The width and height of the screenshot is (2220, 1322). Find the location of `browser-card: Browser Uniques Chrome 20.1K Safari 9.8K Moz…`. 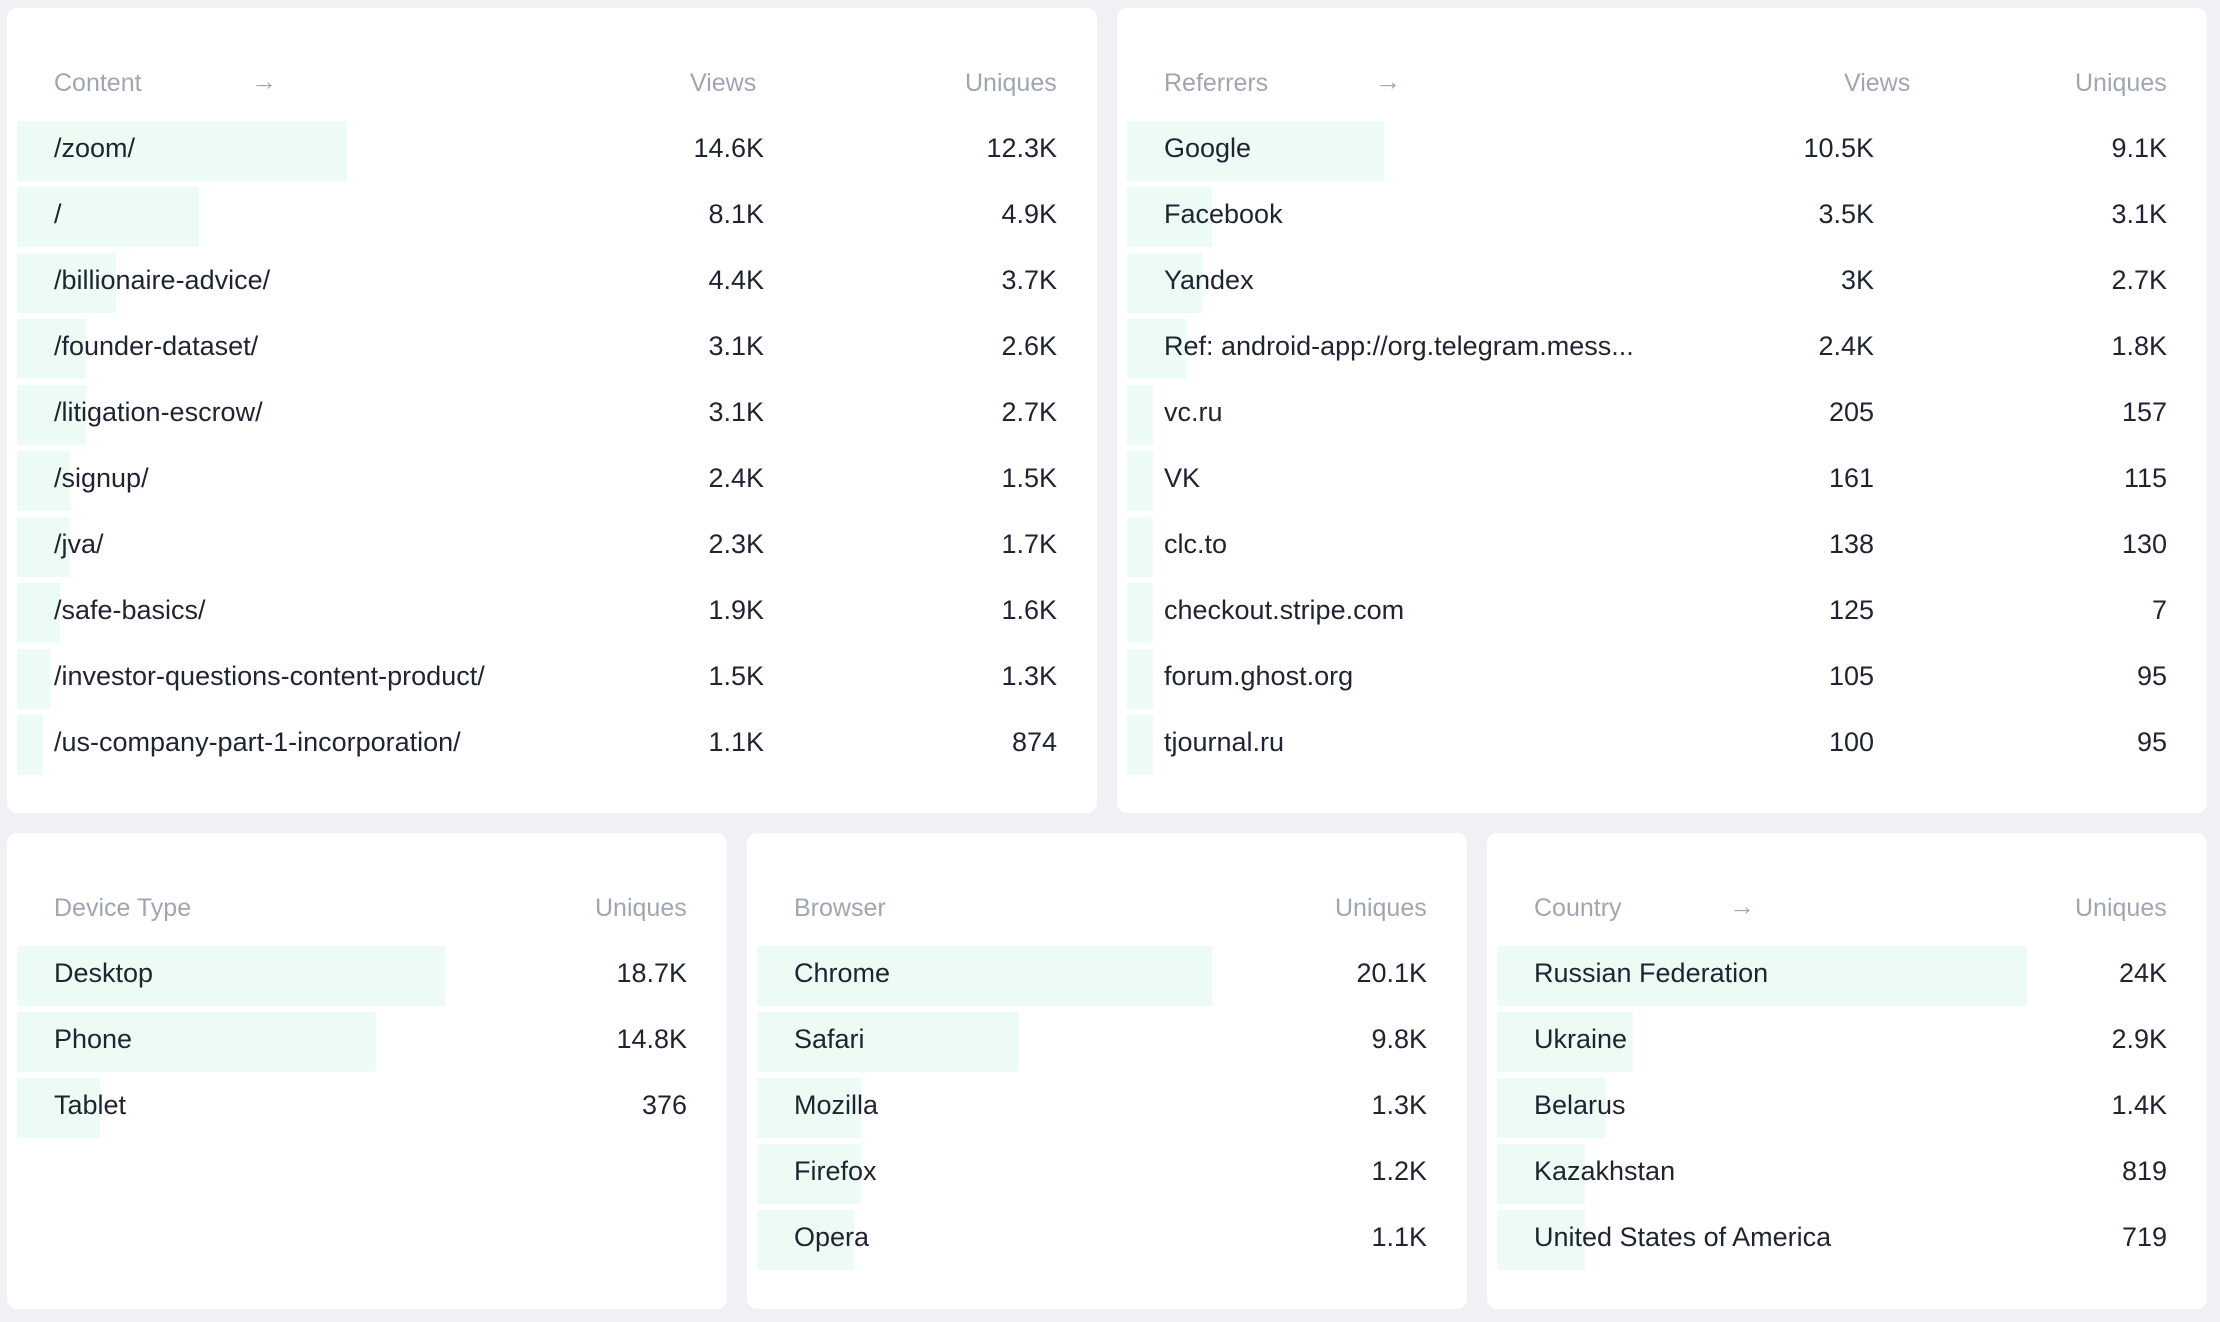

browser-card: Browser Uniques Chrome 20.1K Safari 9.8K Moz… is located at coordinates (1107, 1071).